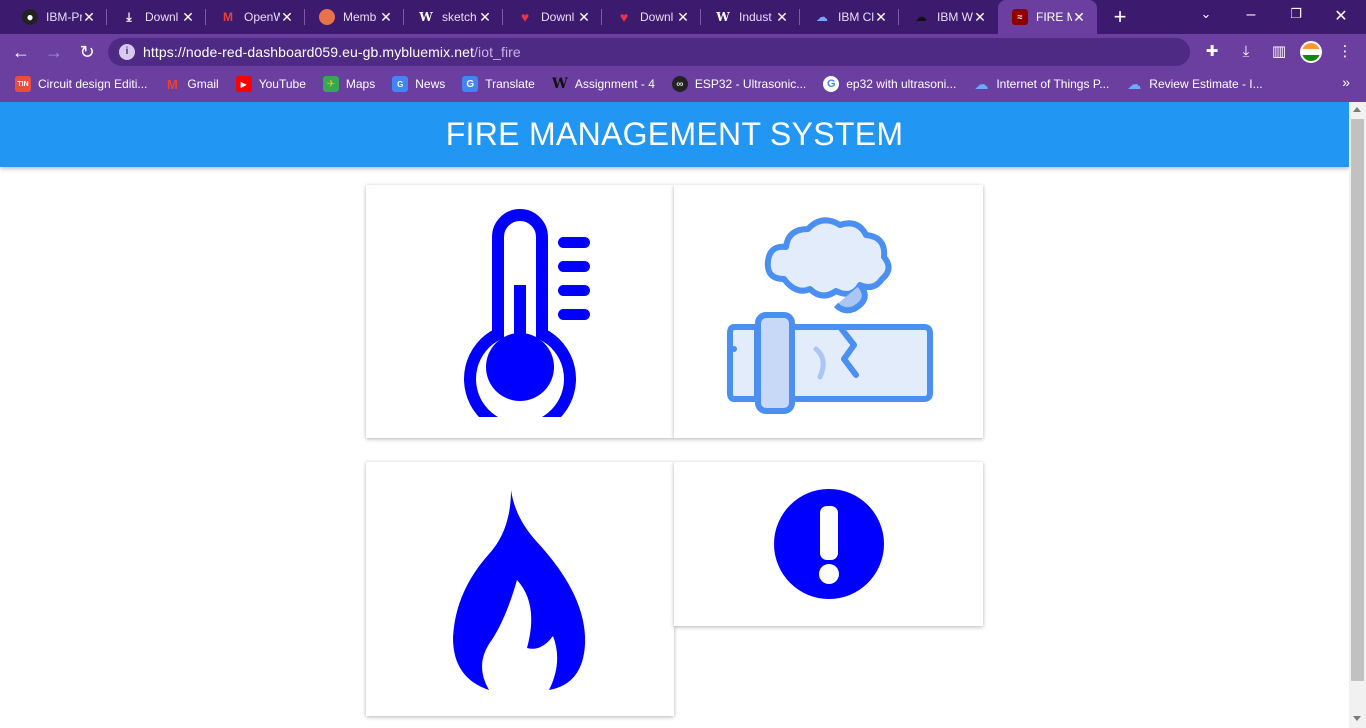  What do you see at coordinates (54, 52) in the screenshot?
I see `forward-arrow-icon: →` at bounding box center [54, 52].